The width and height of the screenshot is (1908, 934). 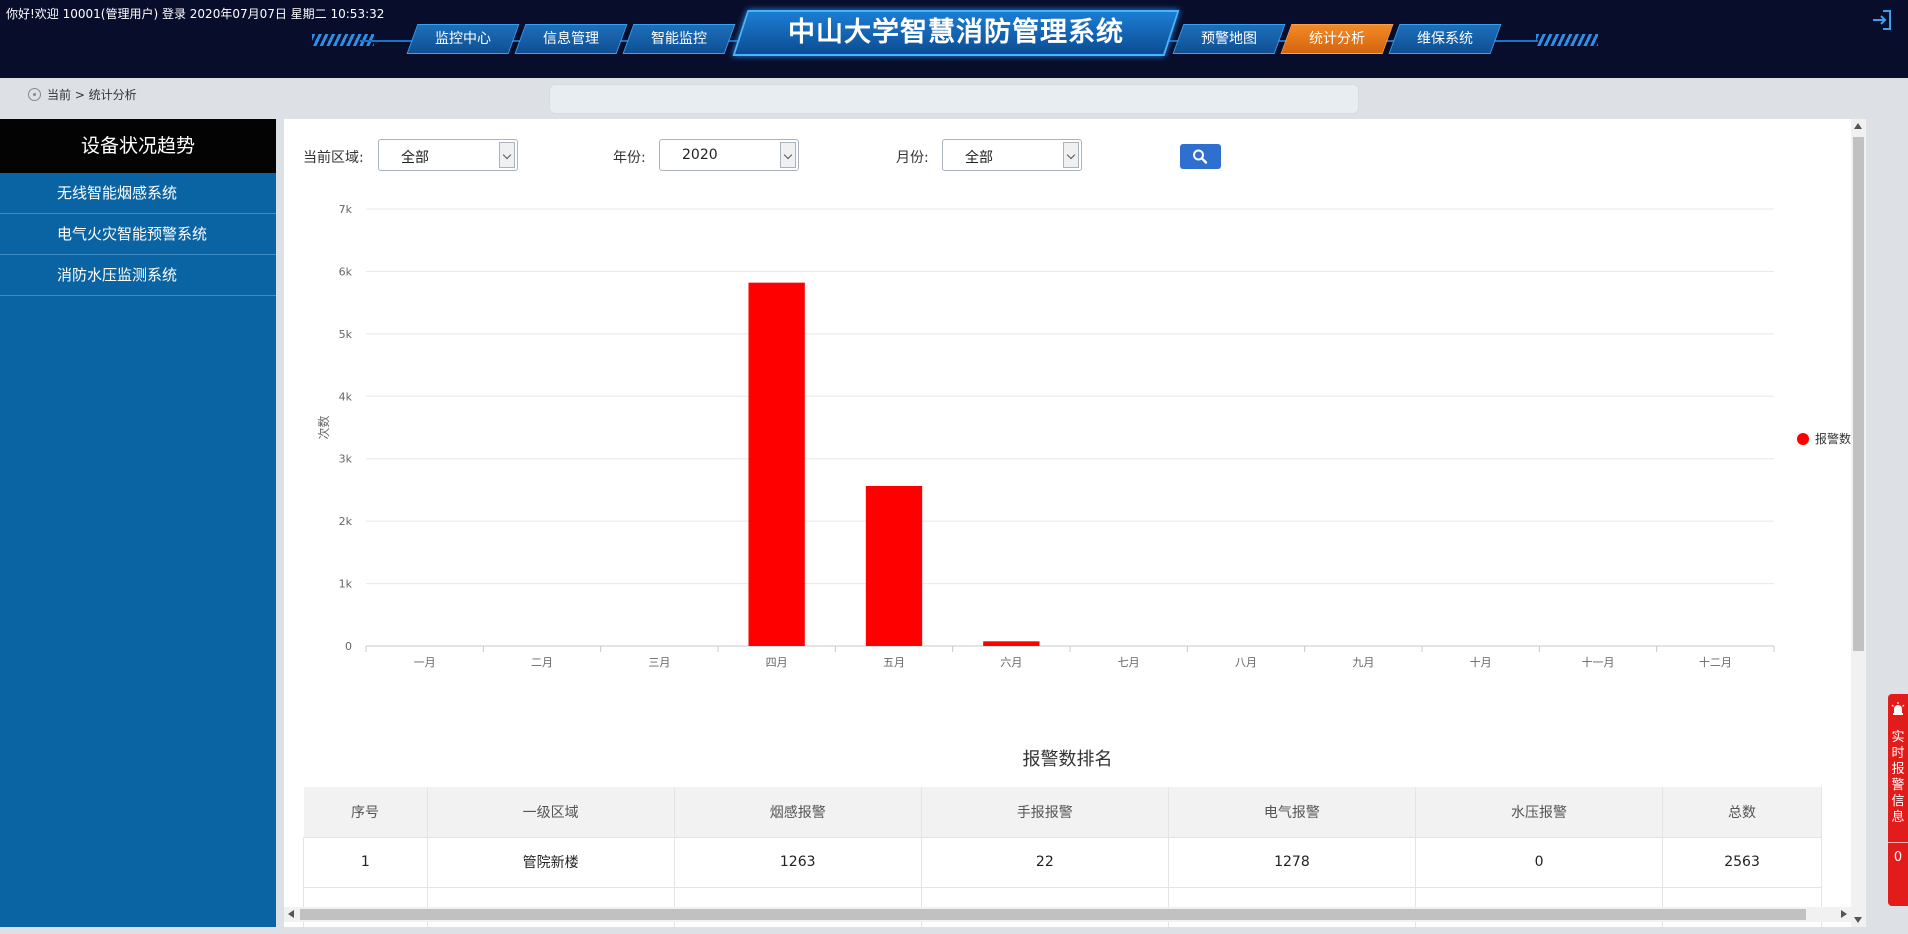 I want to click on x-tick-label: 九月, so click(x=1363, y=662).